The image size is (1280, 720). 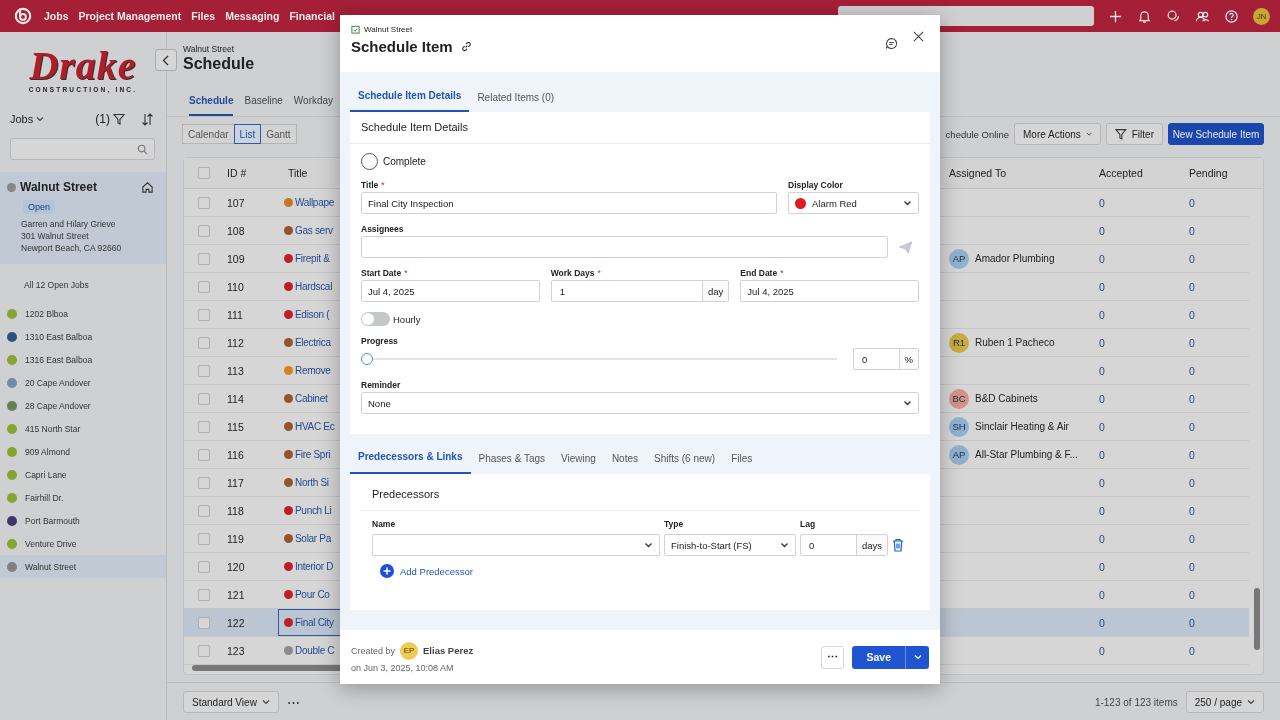 I want to click on start-date-input: Jul 4, 2025, so click(x=450, y=291).